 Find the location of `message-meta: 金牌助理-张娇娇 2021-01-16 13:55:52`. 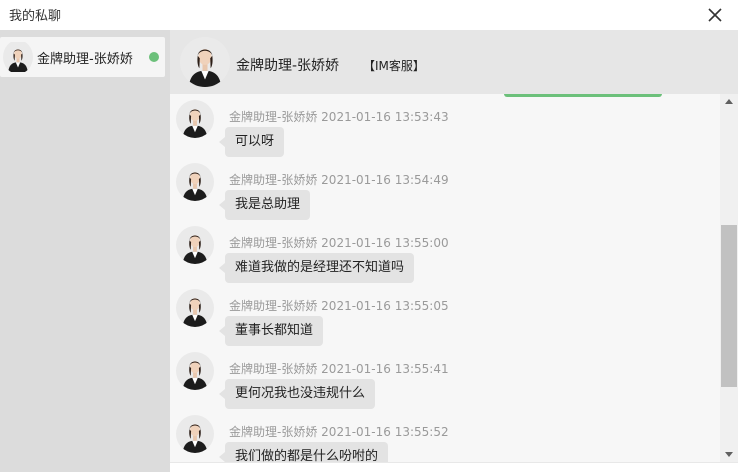

message-meta: 金牌助理-张娇娇 2021-01-16 13:55:52 is located at coordinates (339, 431).